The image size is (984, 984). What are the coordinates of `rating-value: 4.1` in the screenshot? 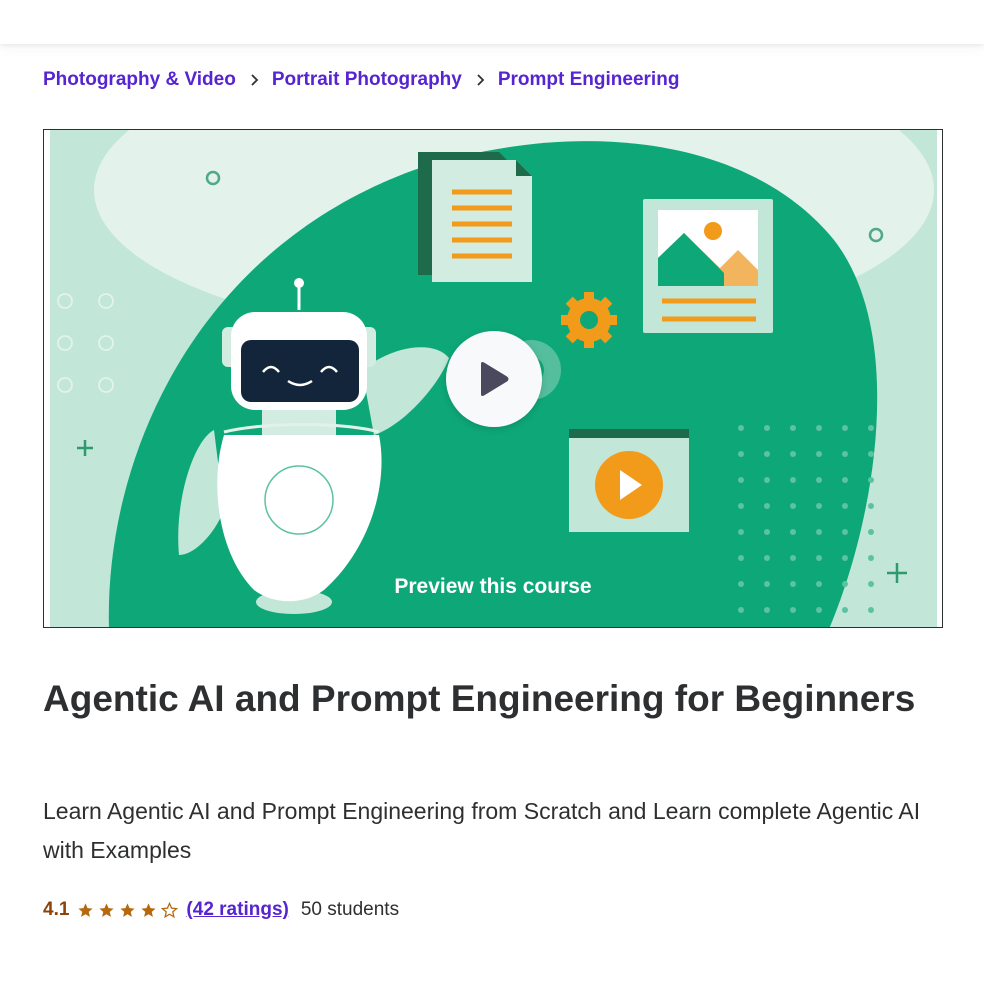 It's located at (56, 909).